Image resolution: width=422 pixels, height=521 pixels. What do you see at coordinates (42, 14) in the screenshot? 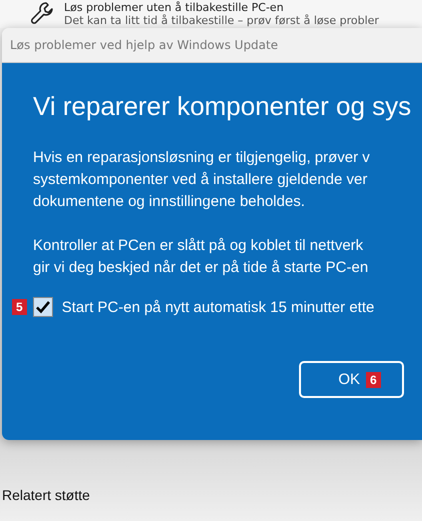
I see `wrench-icon` at bounding box center [42, 14].